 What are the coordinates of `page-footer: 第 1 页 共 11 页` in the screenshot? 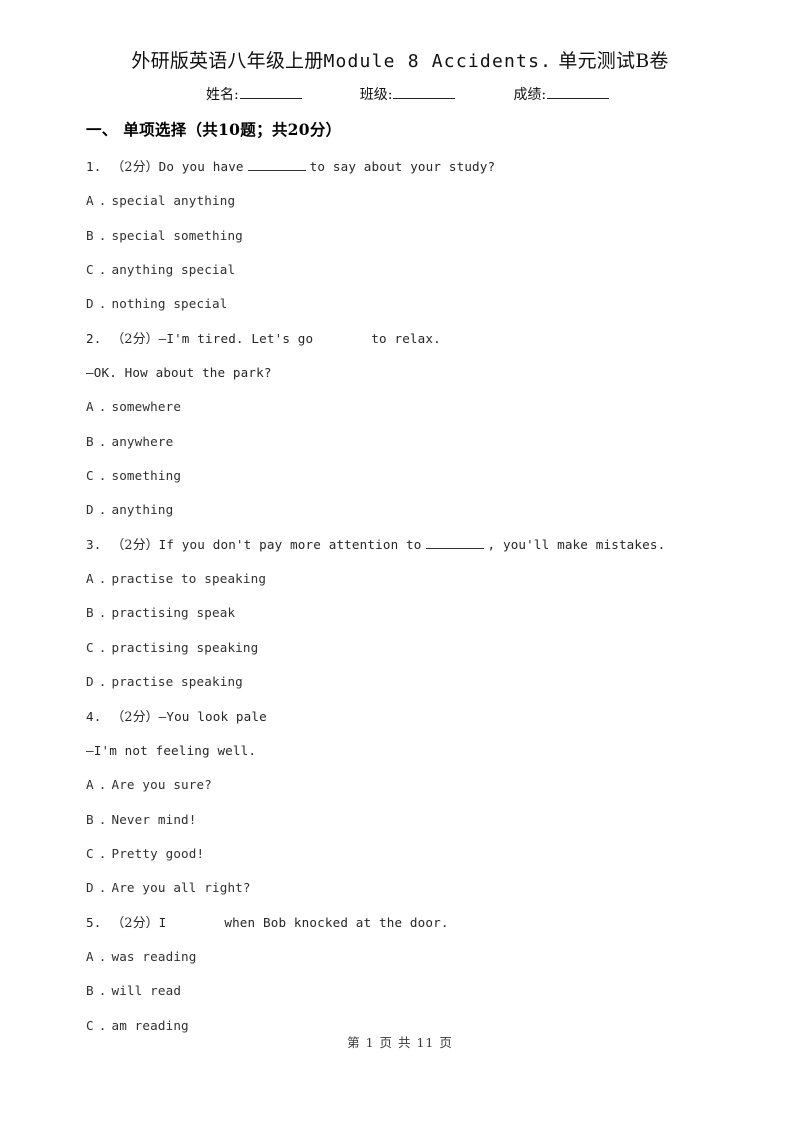 It's located at (400, 1042).